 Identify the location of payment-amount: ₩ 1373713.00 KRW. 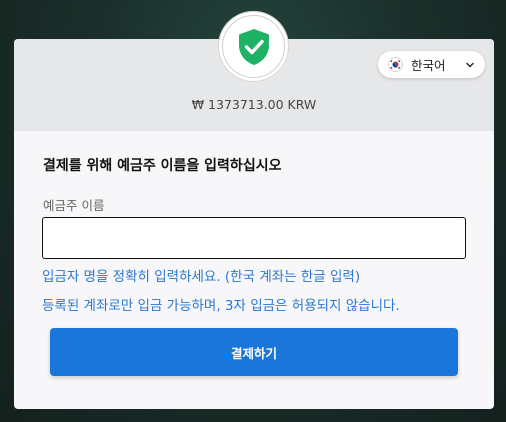
(254, 104).